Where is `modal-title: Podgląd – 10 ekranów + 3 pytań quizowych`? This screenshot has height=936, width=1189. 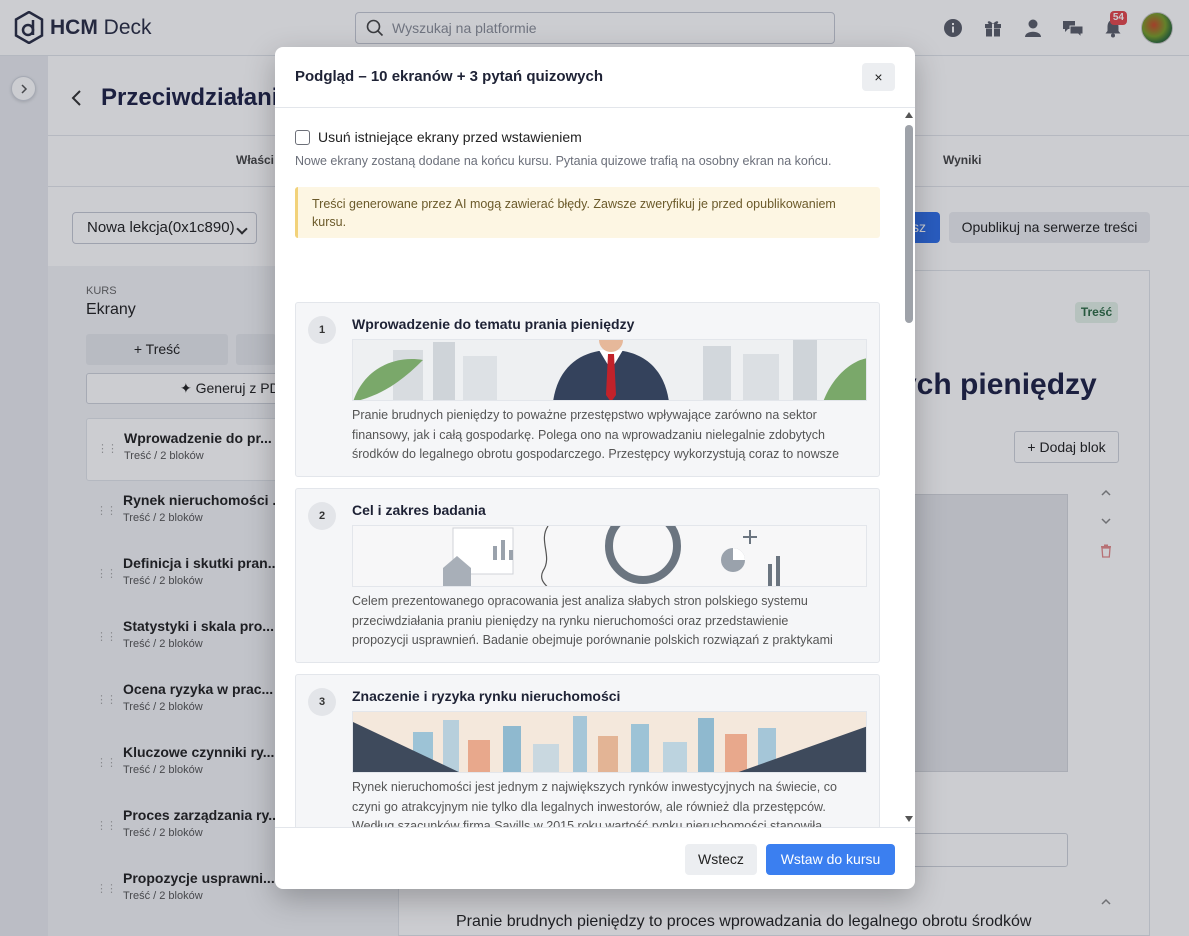
modal-title: Podgląd – 10 ekranów + 3 pytań quizowych is located at coordinates (449, 76).